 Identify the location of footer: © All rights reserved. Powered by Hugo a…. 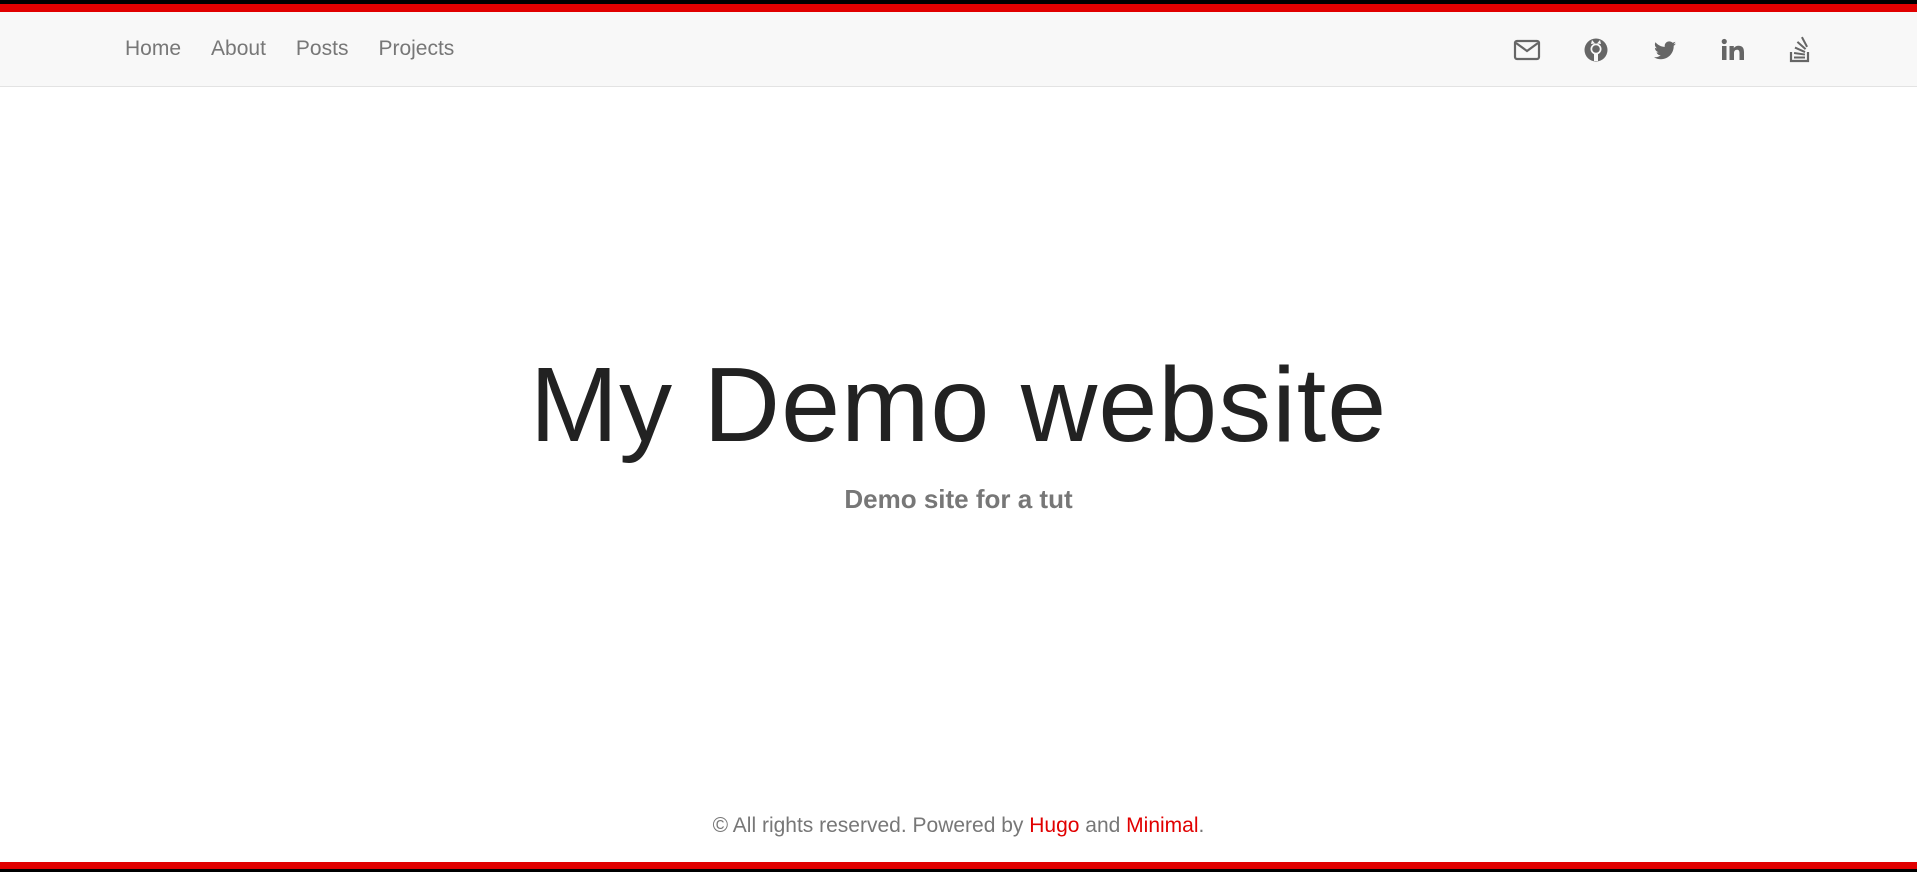
(958, 826).